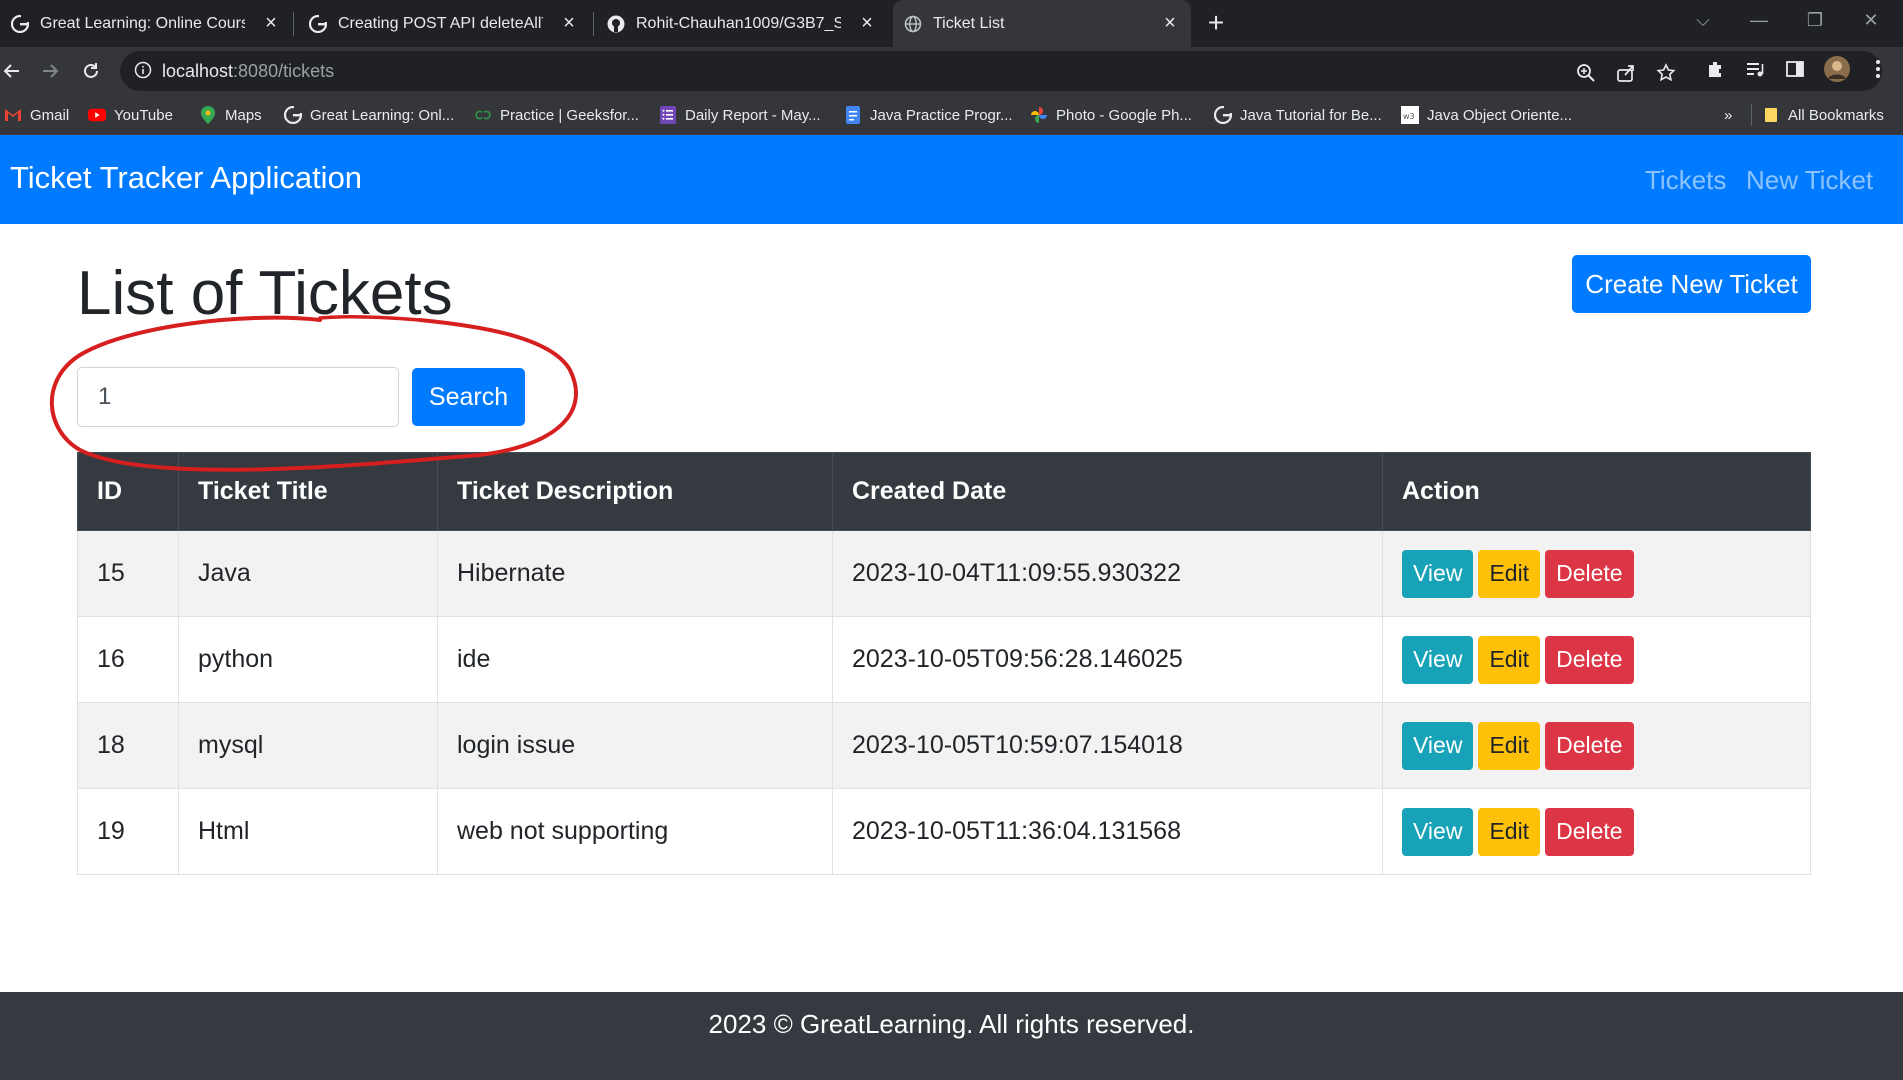 This screenshot has height=1080, width=1903. What do you see at coordinates (1216, 24) in the screenshot?
I see `new-tab-button: +` at bounding box center [1216, 24].